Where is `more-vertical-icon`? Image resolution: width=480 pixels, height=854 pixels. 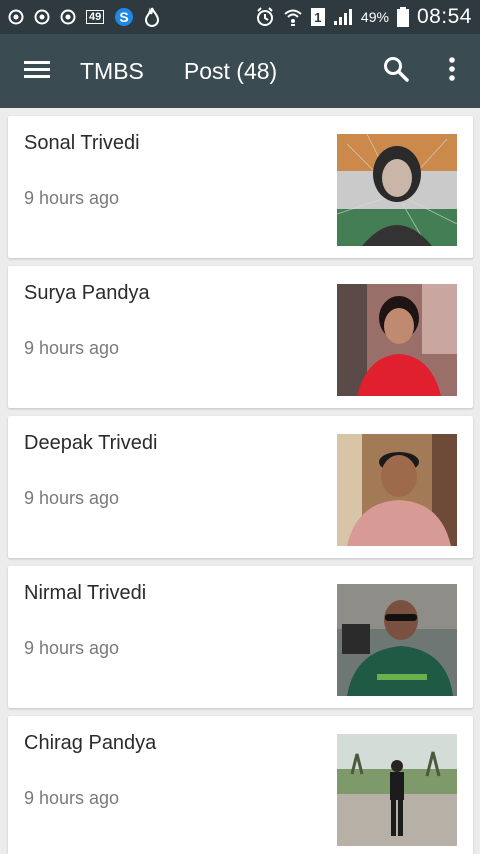
more-vertical-icon is located at coordinates (452, 71).